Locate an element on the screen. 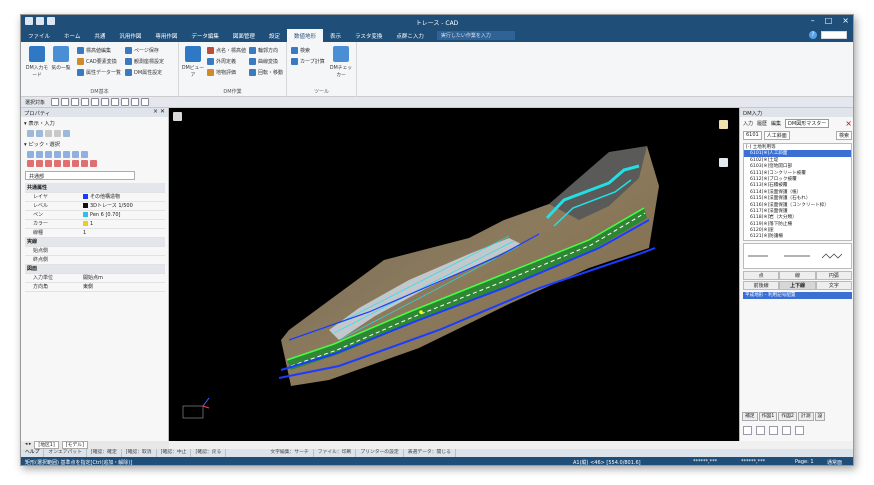  arc-tool-icon is located at coordinates (95, 102).